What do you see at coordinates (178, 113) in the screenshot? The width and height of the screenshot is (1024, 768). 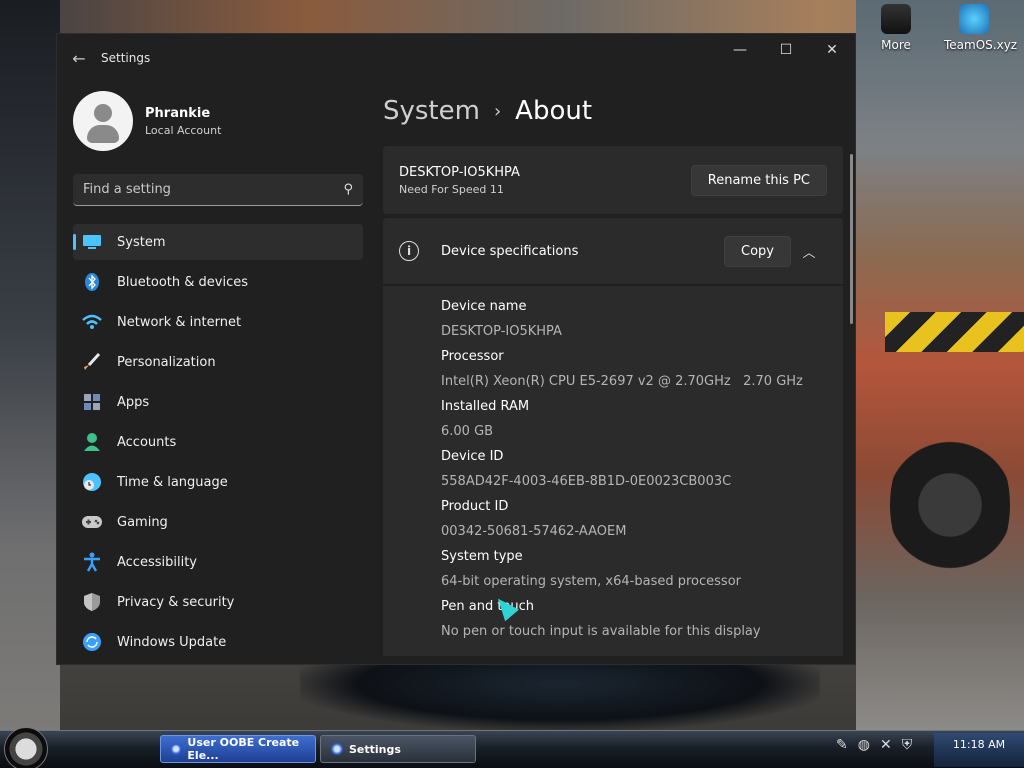 I see `user-name: Phrankie` at bounding box center [178, 113].